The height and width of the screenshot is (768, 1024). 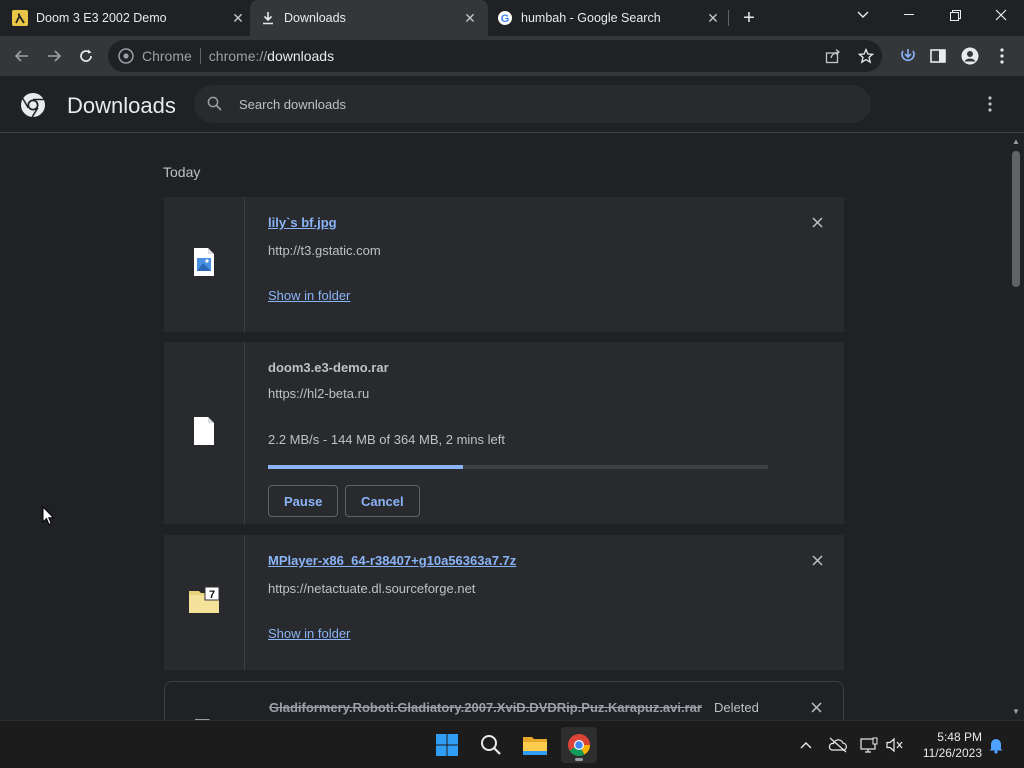 I want to click on google-icon: G, so click(x=505, y=18).